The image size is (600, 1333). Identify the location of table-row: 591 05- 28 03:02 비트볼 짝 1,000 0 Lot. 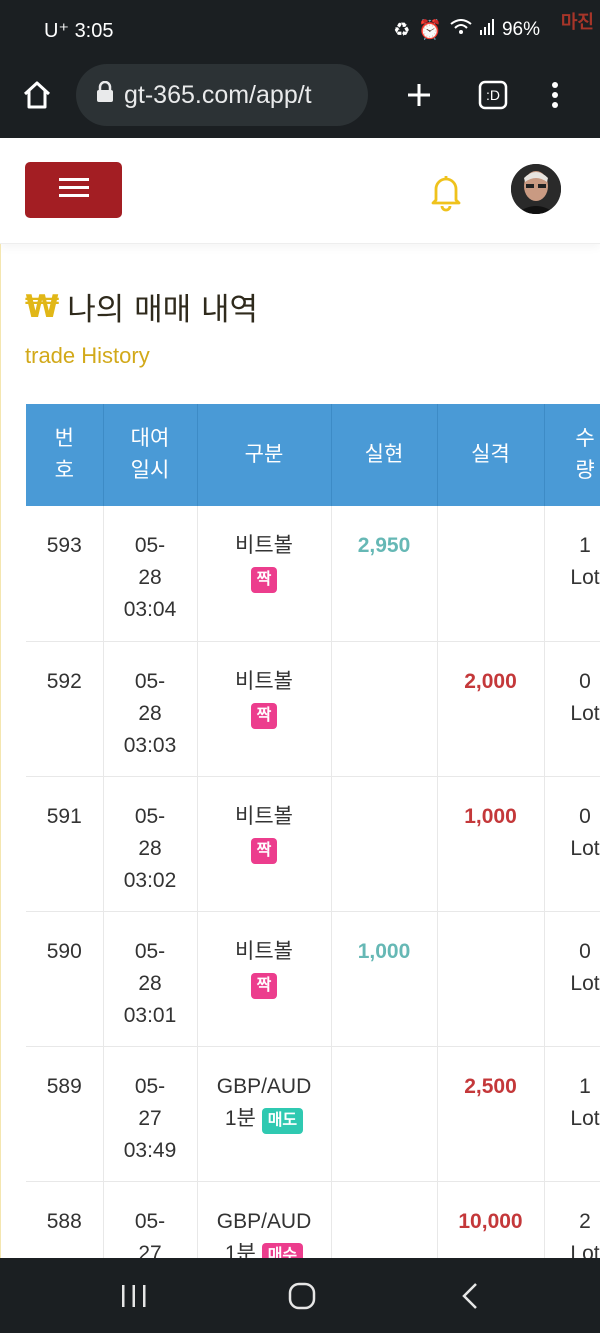
(313, 844).